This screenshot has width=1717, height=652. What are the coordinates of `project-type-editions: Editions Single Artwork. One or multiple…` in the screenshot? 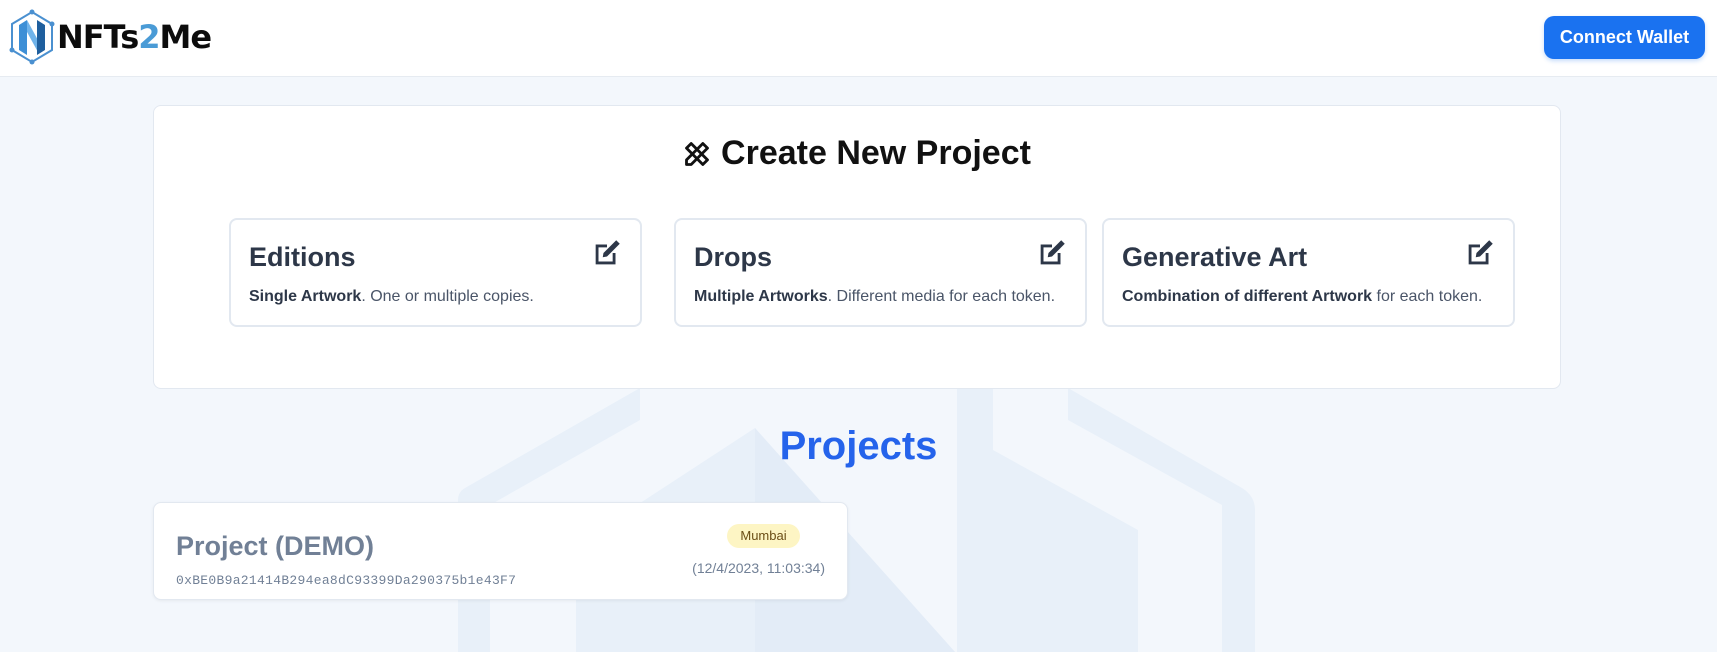 It's located at (435, 272).